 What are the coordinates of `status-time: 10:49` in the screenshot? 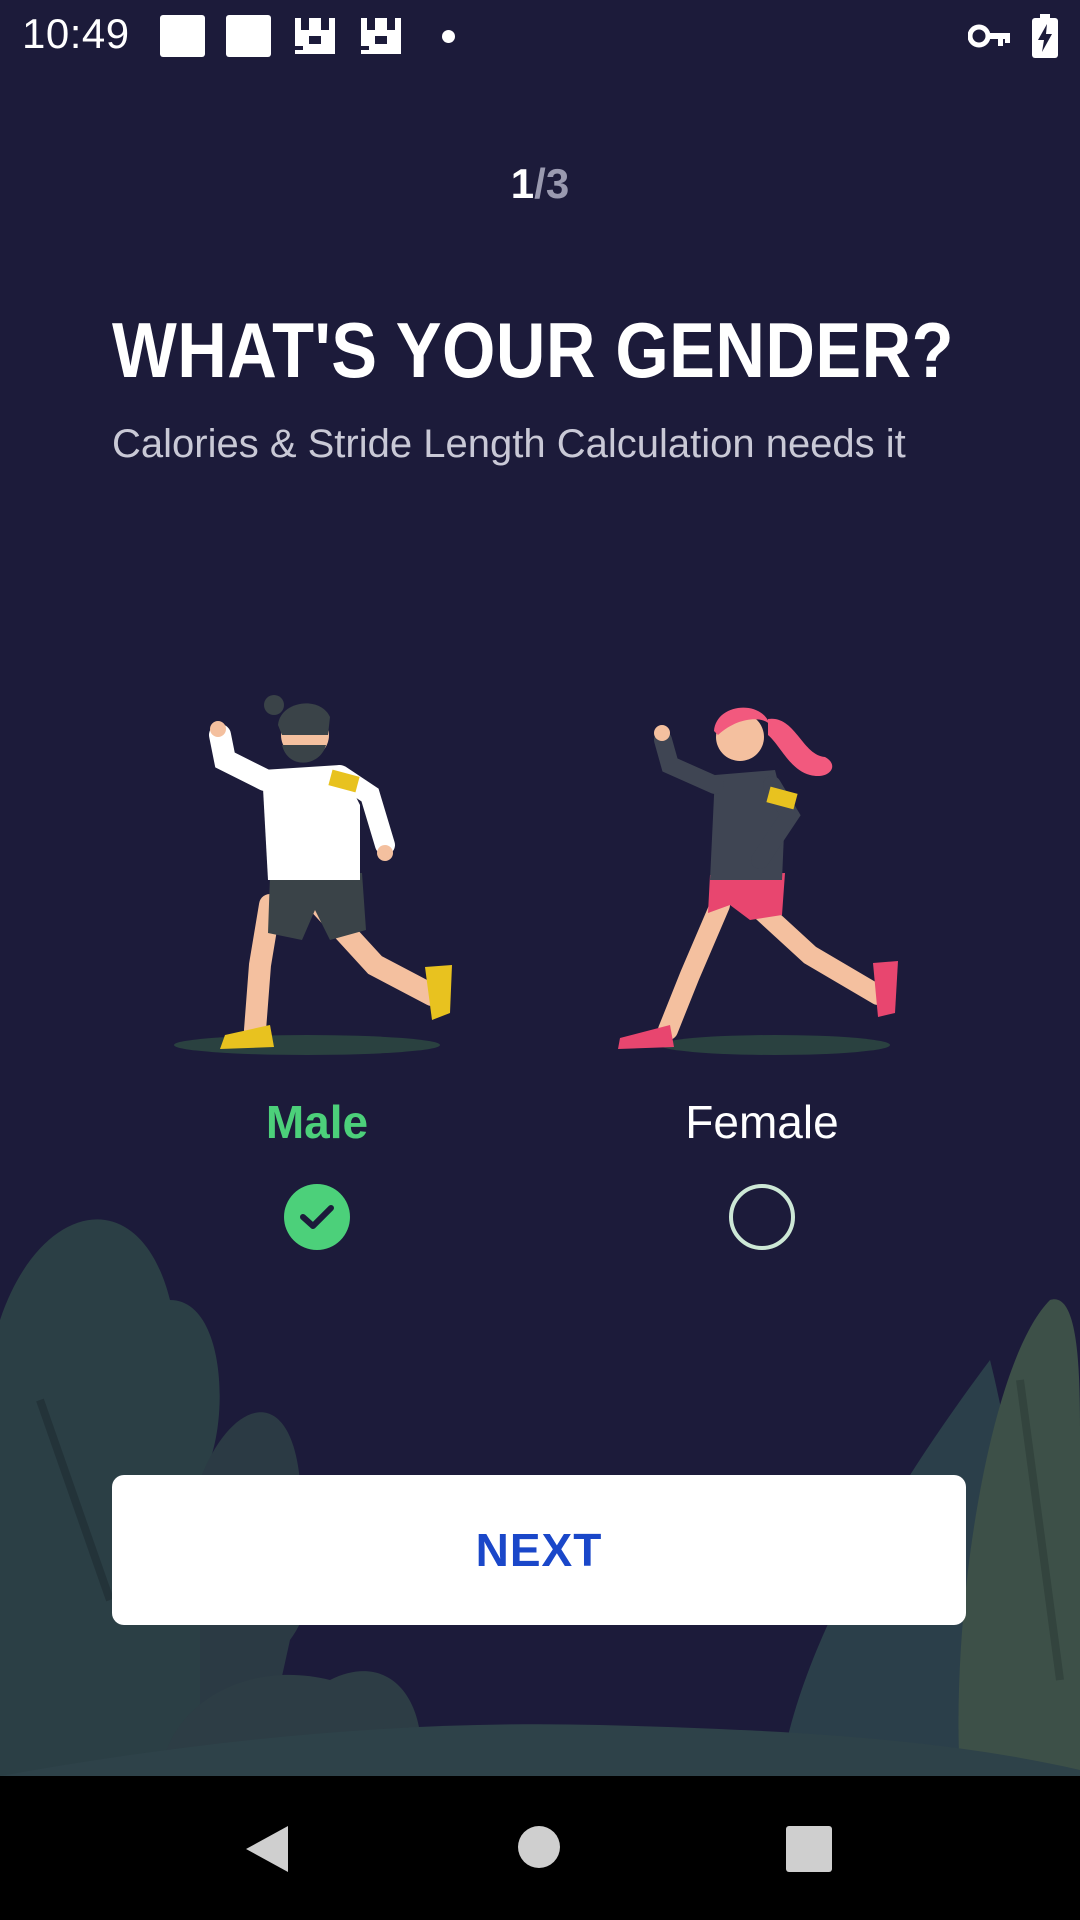 It's located at (76, 33).